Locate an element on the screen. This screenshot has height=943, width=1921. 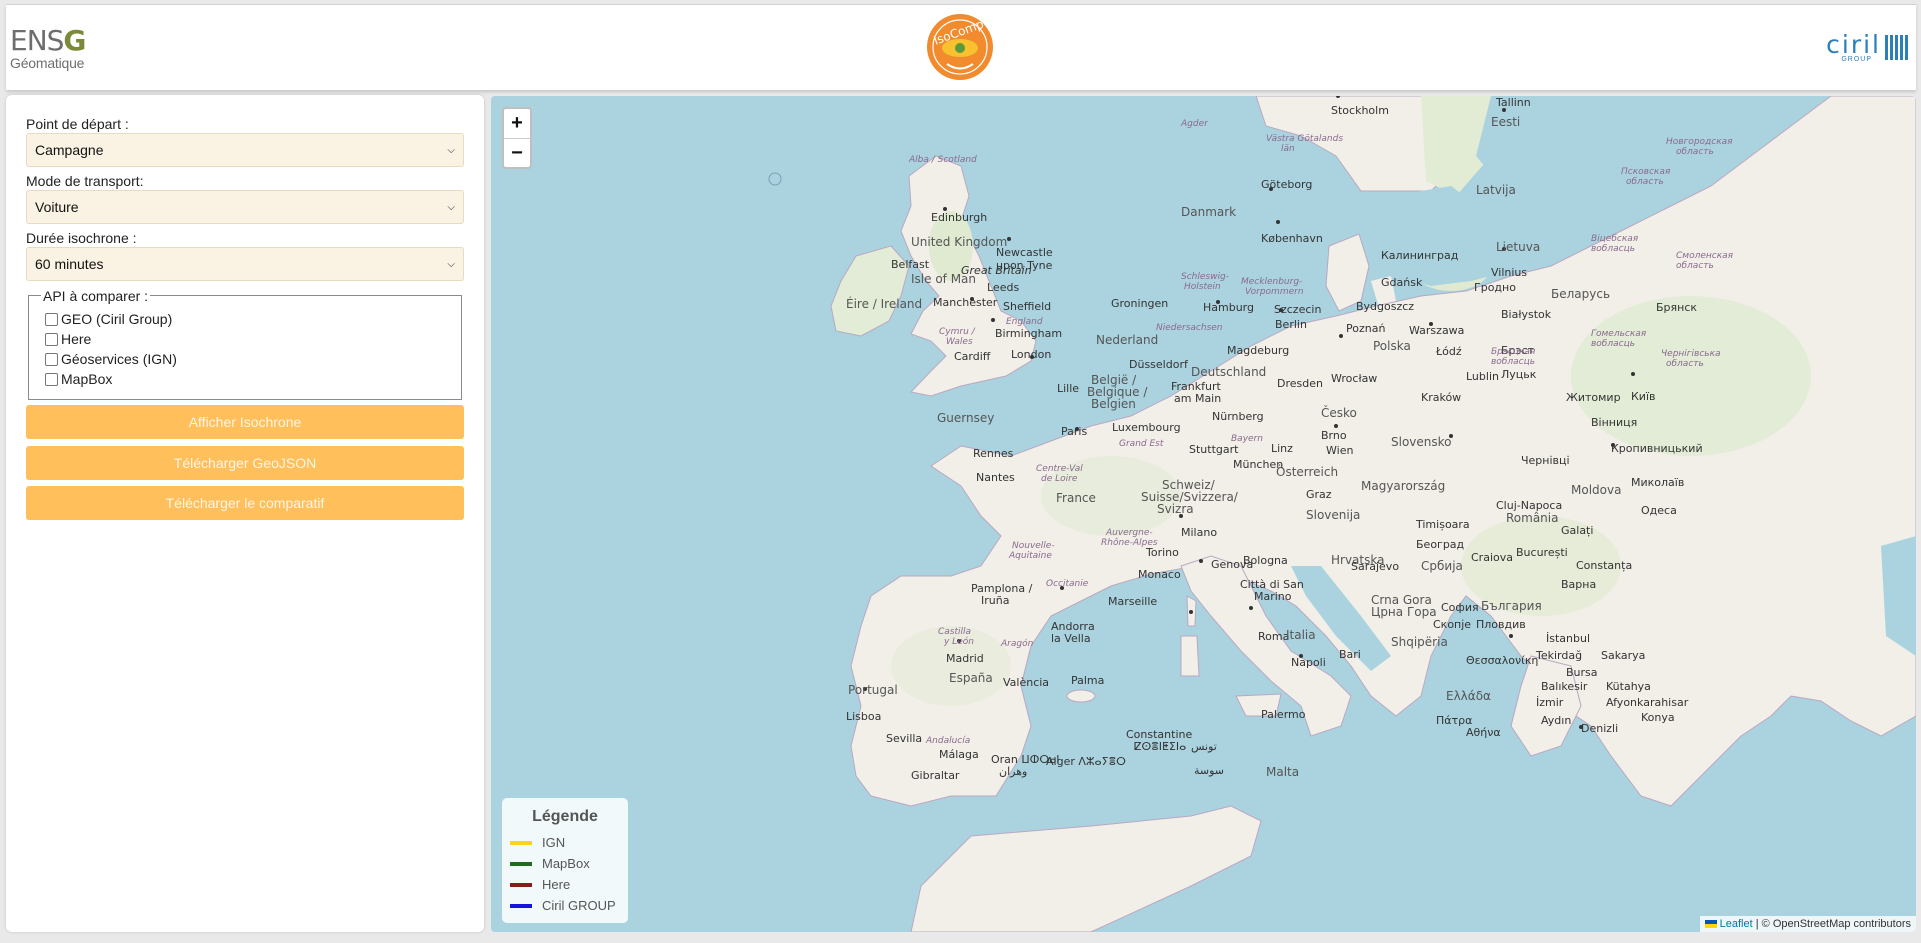
svg-text: Кропивницький is located at coordinates (1657, 448).